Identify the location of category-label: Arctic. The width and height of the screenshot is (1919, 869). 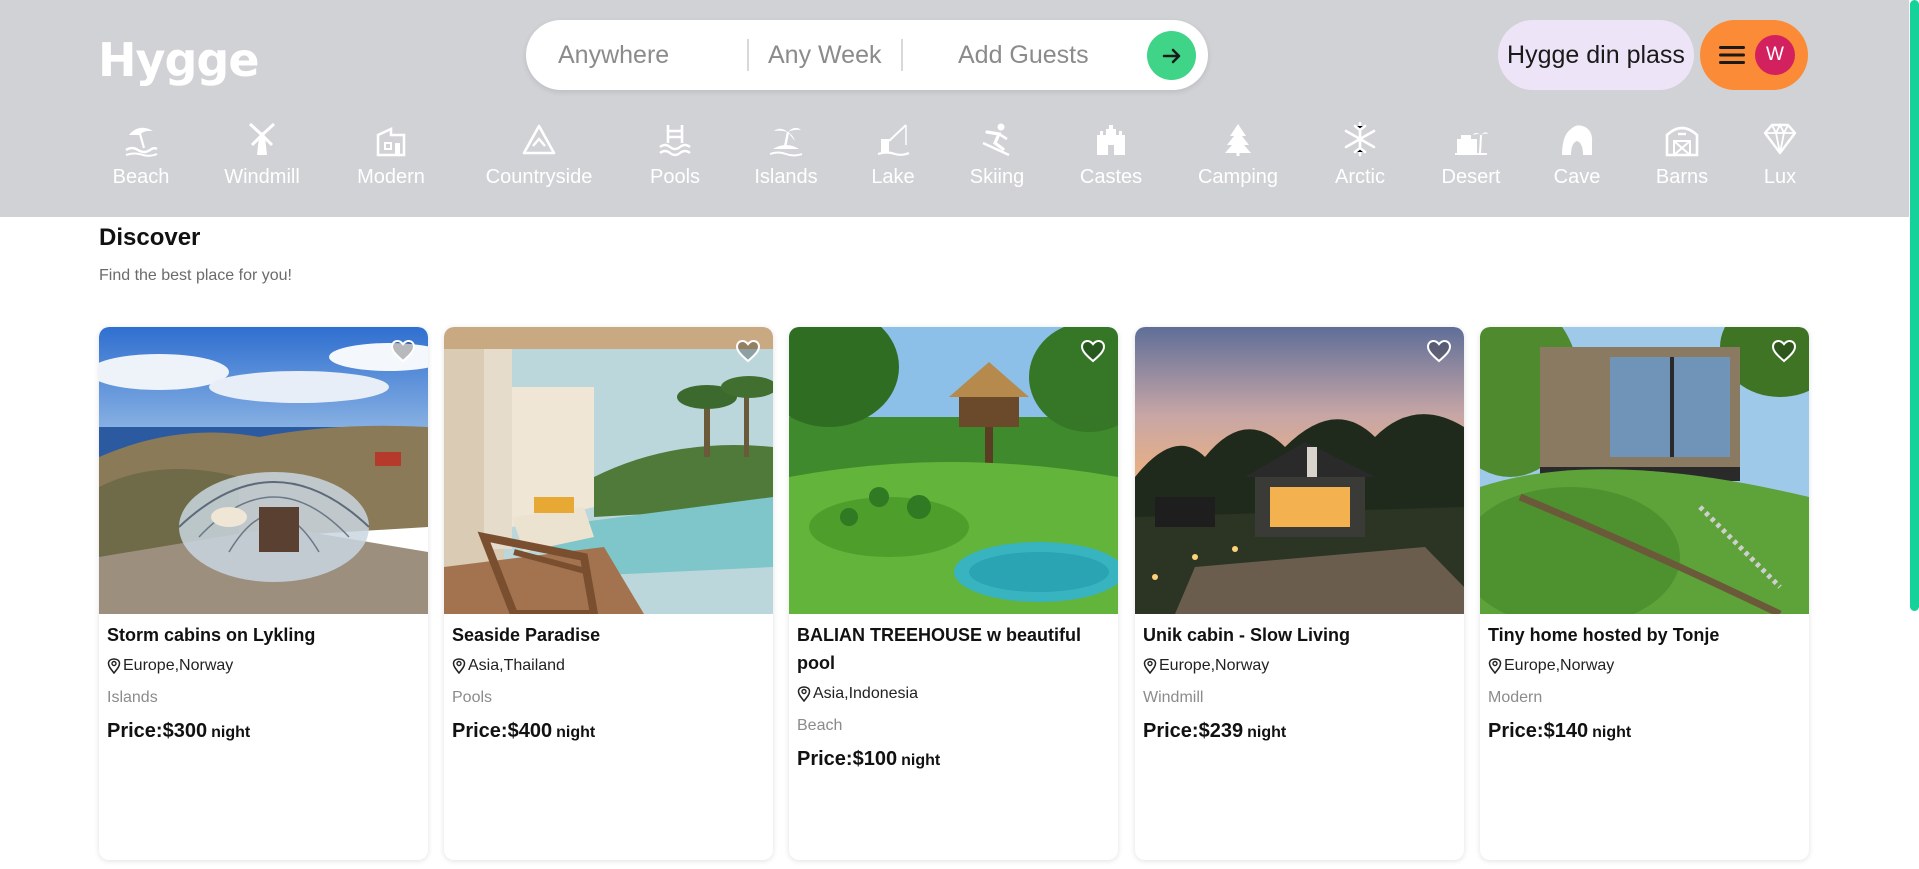
(1360, 177).